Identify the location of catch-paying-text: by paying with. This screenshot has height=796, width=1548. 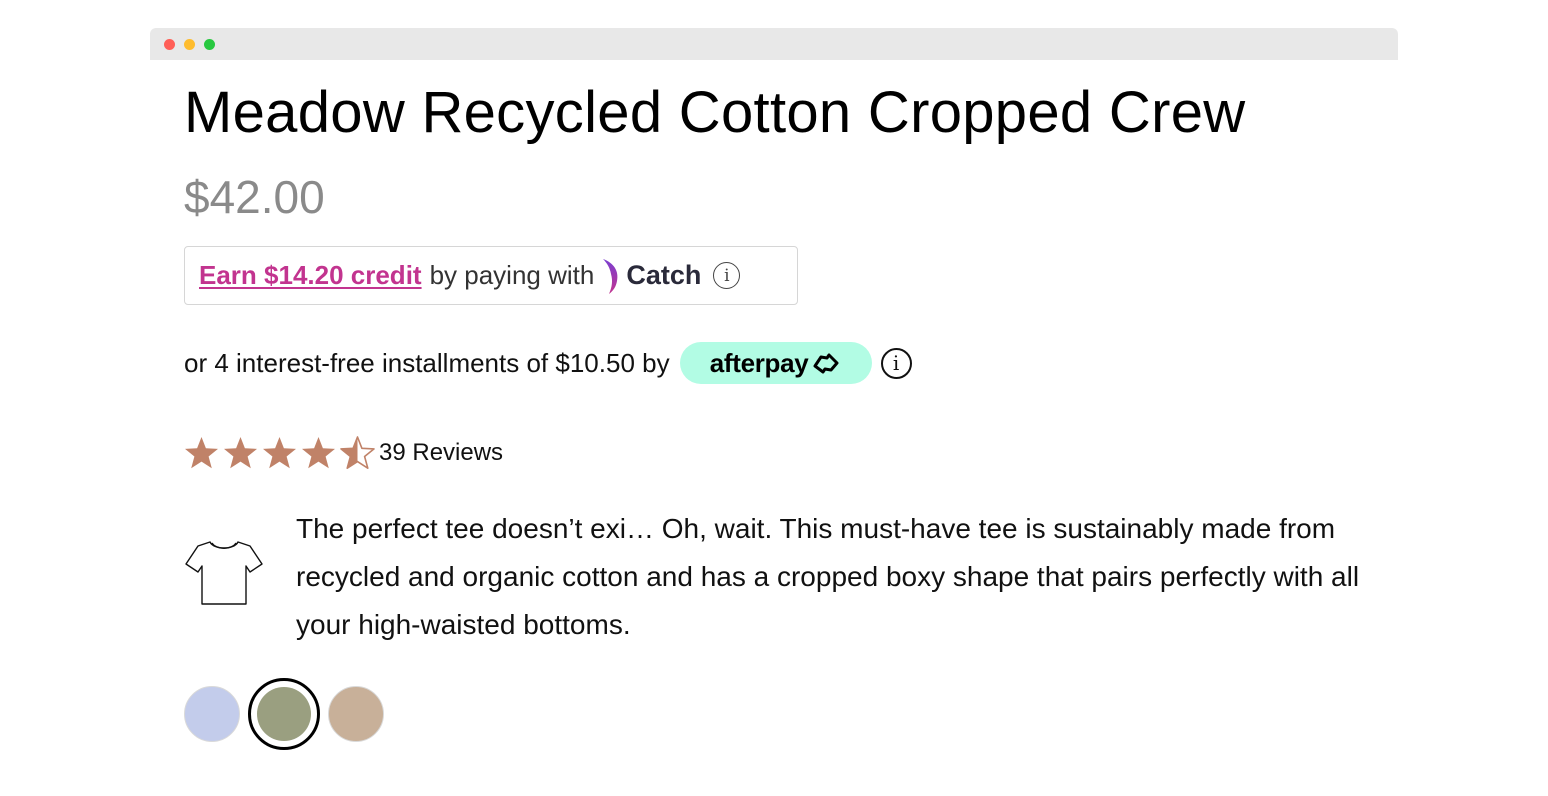
(512, 275).